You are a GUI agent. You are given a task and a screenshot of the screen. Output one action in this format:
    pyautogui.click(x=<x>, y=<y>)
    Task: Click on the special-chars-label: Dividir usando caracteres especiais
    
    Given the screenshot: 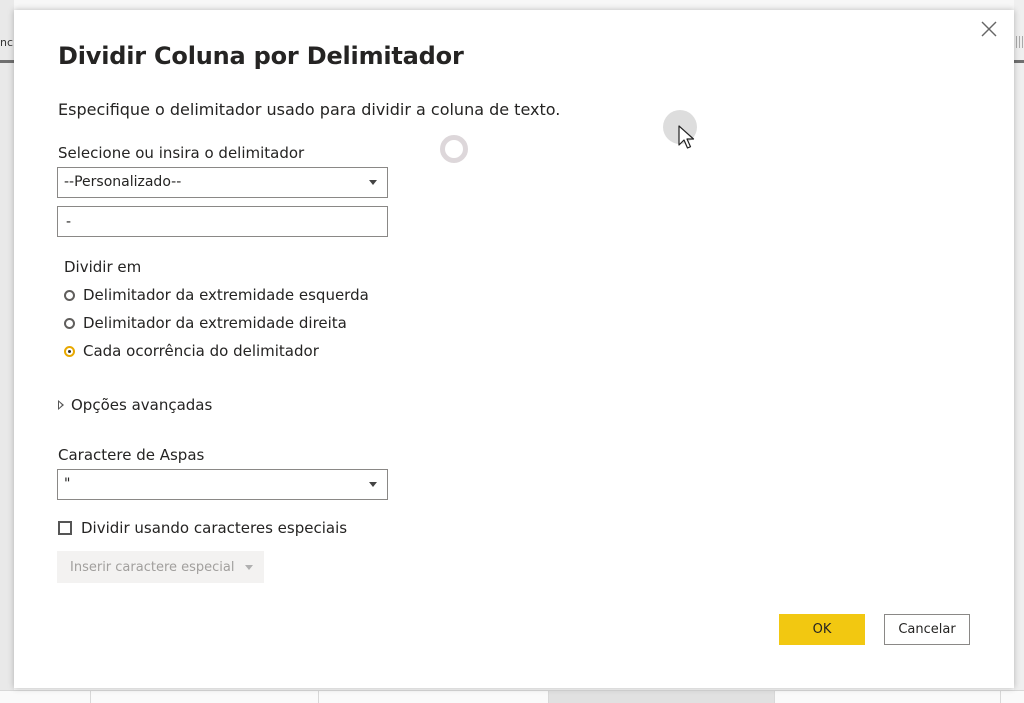 What is the action you would take?
    pyautogui.click(x=214, y=528)
    